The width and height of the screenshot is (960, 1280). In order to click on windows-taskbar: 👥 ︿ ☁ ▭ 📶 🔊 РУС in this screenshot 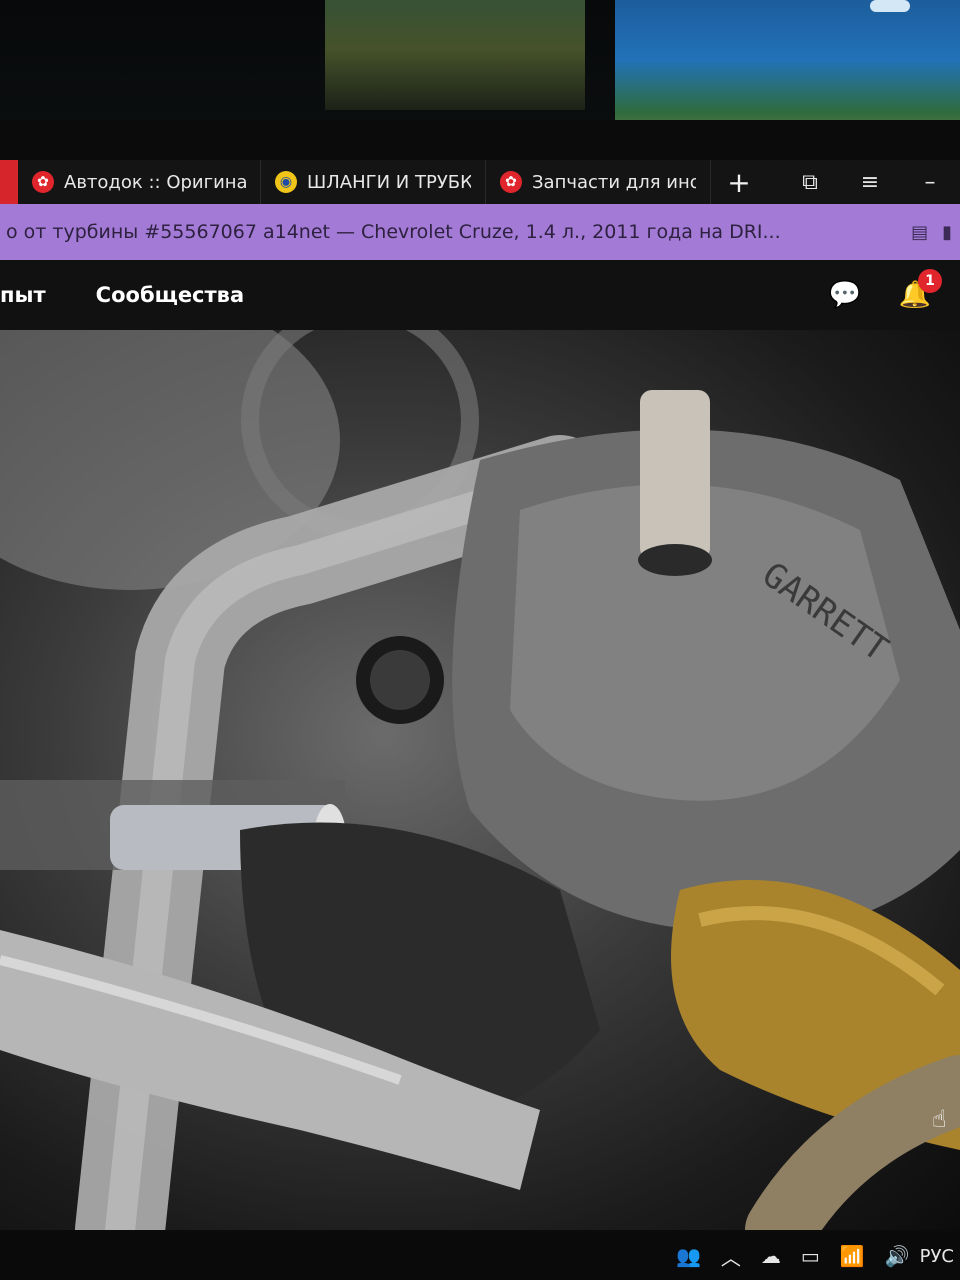, I will do `click(480, 1256)`.